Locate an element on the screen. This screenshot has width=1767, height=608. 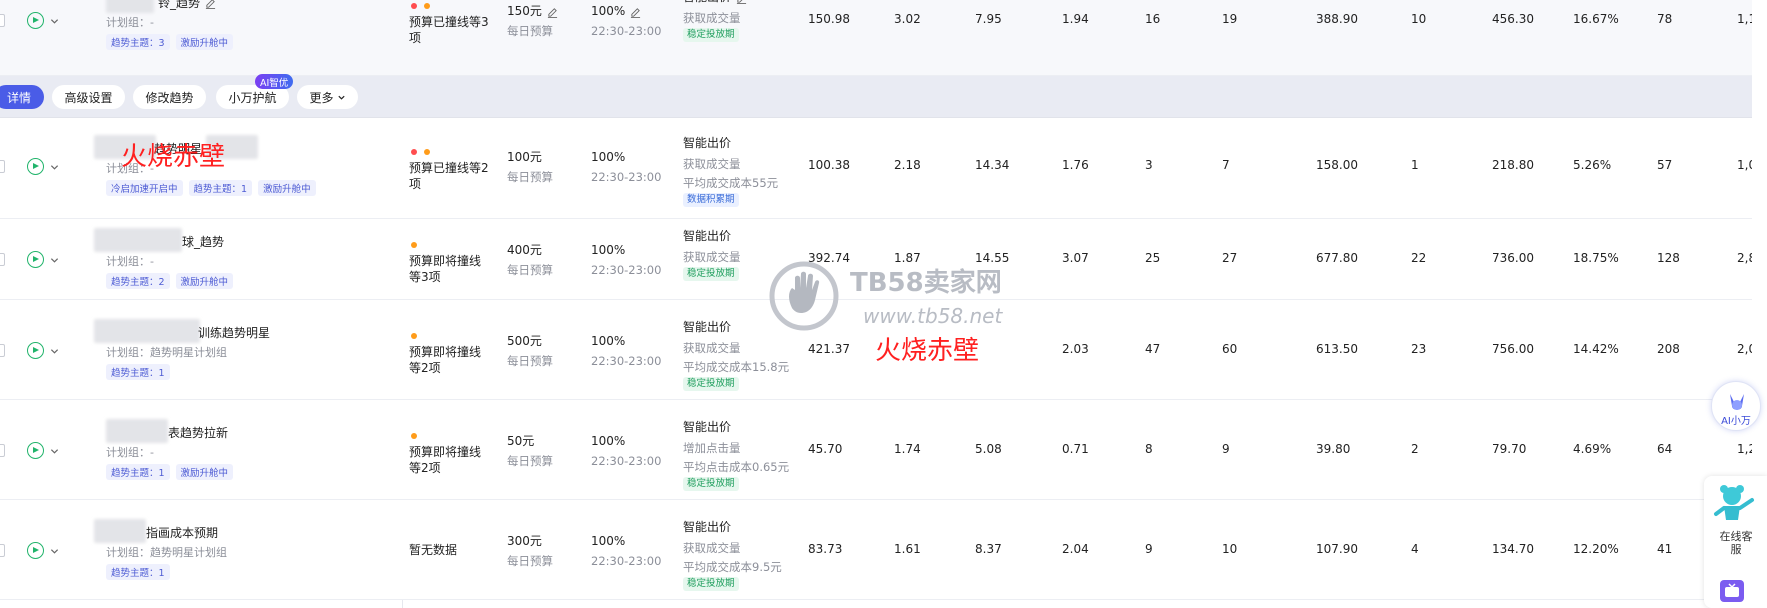
campaign-name-text: 训练趋势明星 is located at coordinates (234, 333).